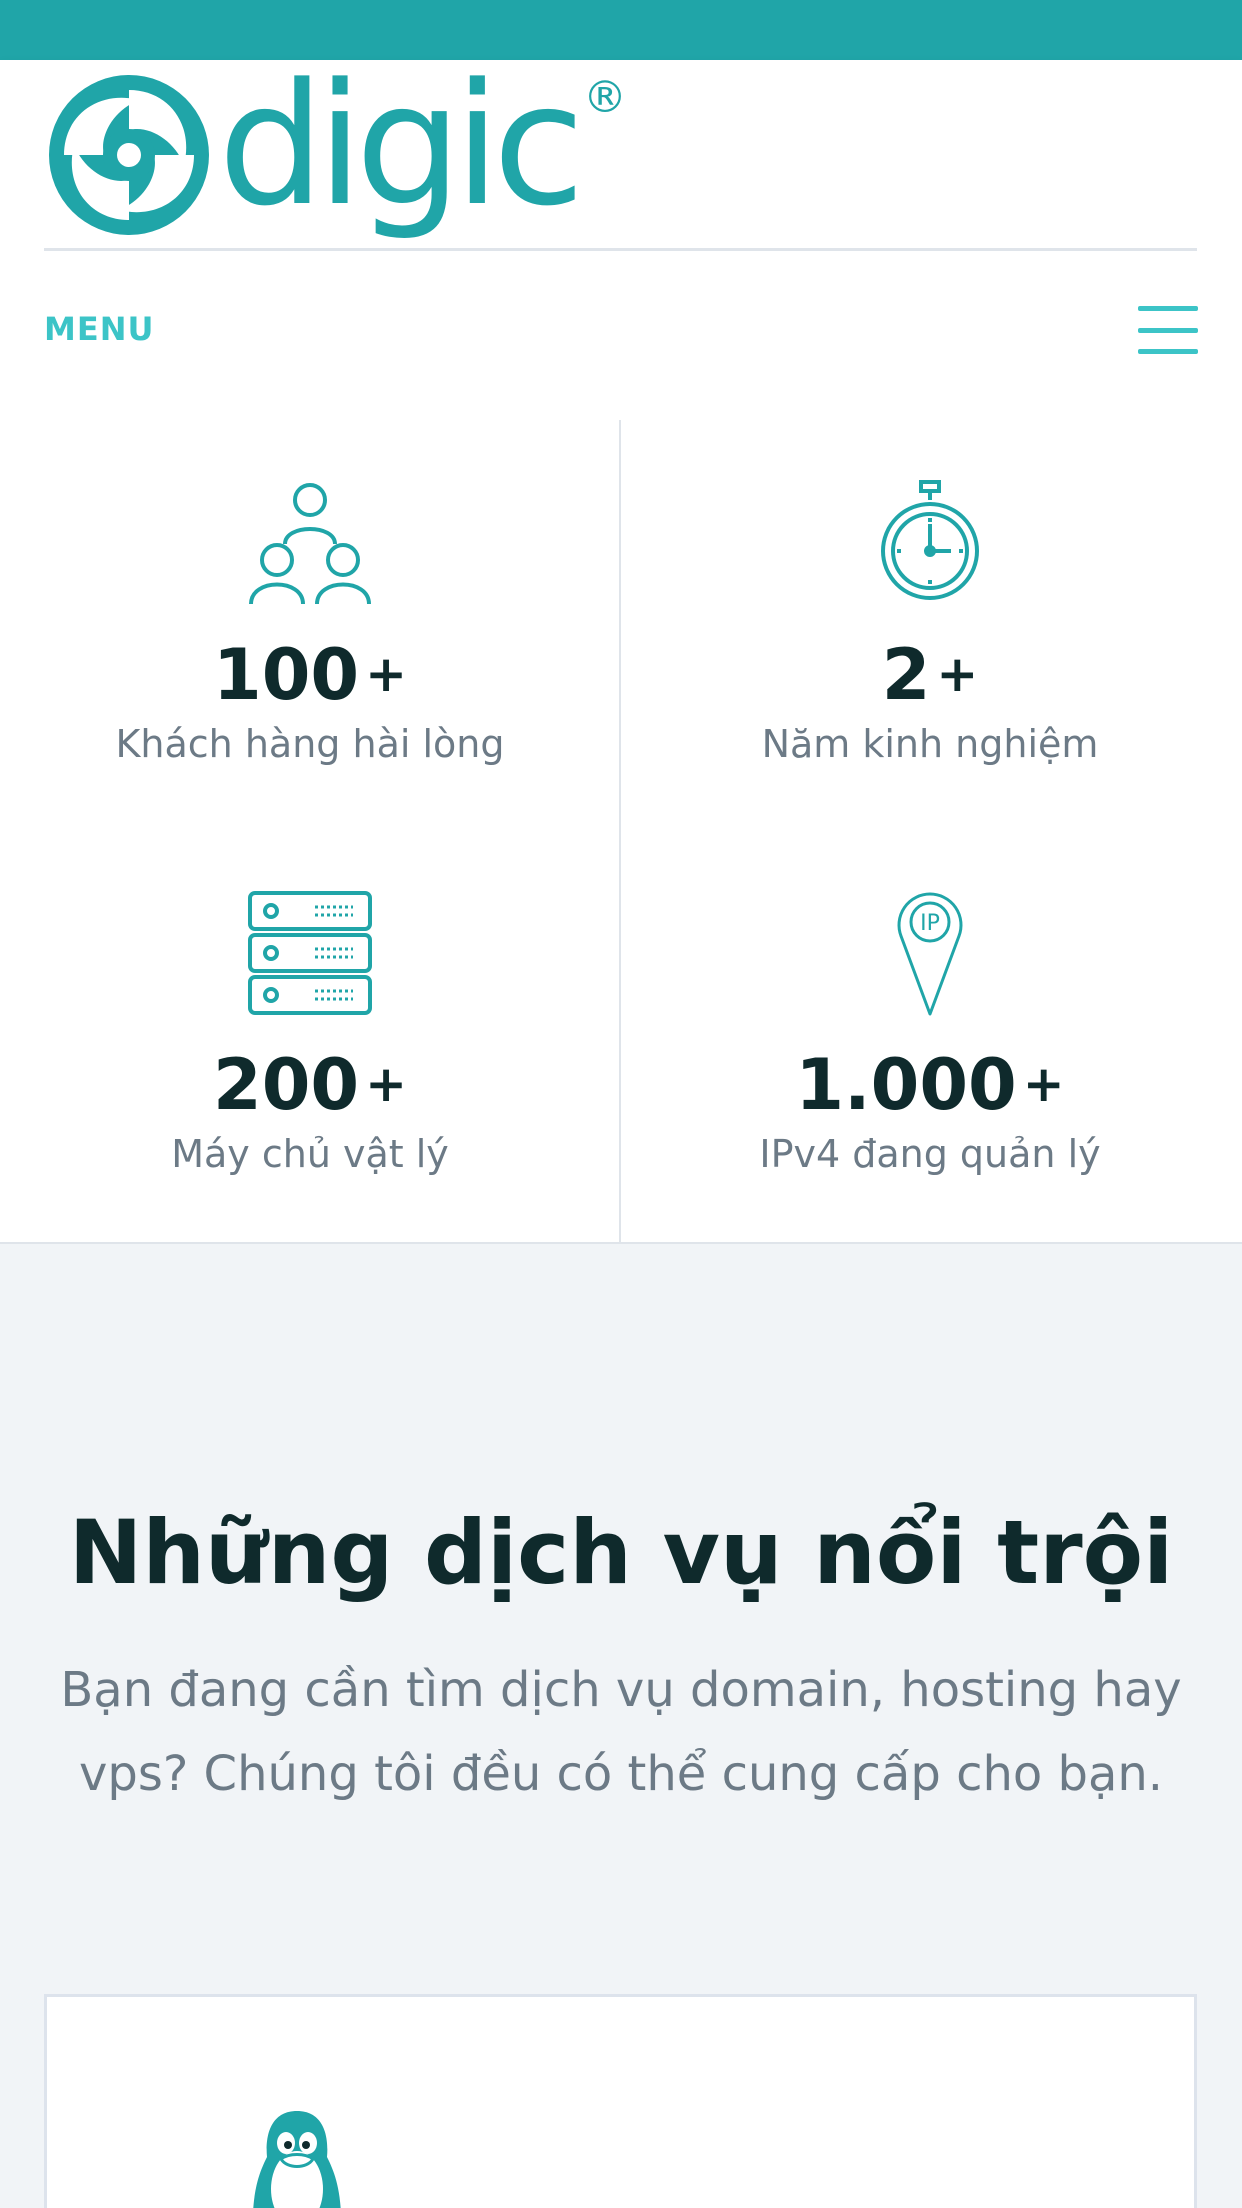 The height and width of the screenshot is (2208, 1242). Describe the element at coordinates (310, 744) in the screenshot. I see `stat-label: Khách hàng hài lòng` at that location.